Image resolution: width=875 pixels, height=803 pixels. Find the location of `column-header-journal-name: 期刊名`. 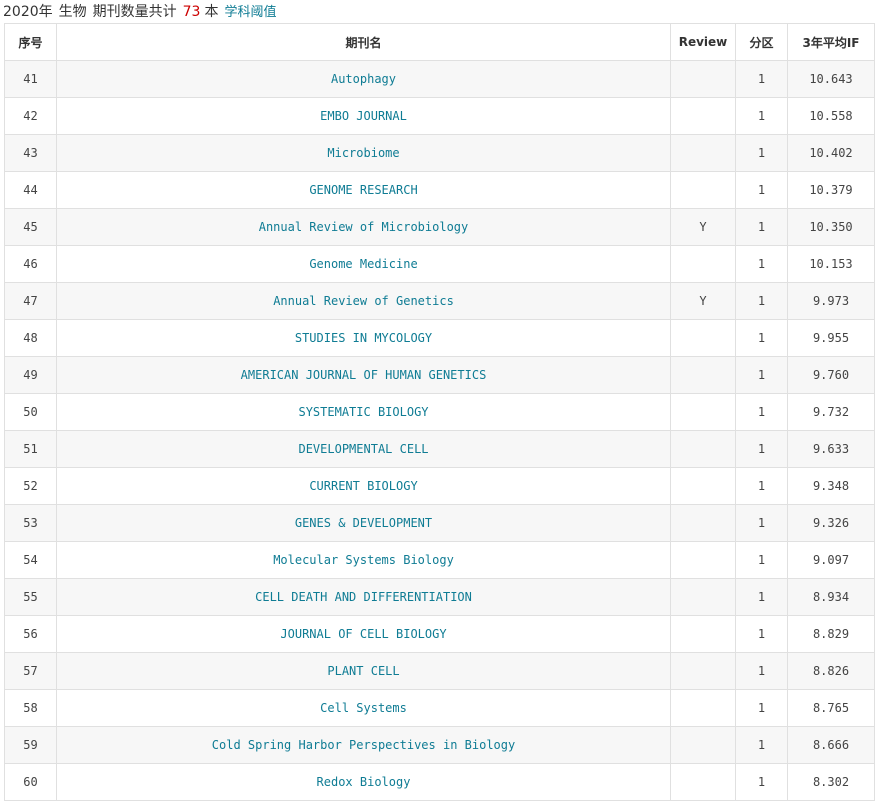

column-header-journal-name: 期刊名 is located at coordinates (363, 42).